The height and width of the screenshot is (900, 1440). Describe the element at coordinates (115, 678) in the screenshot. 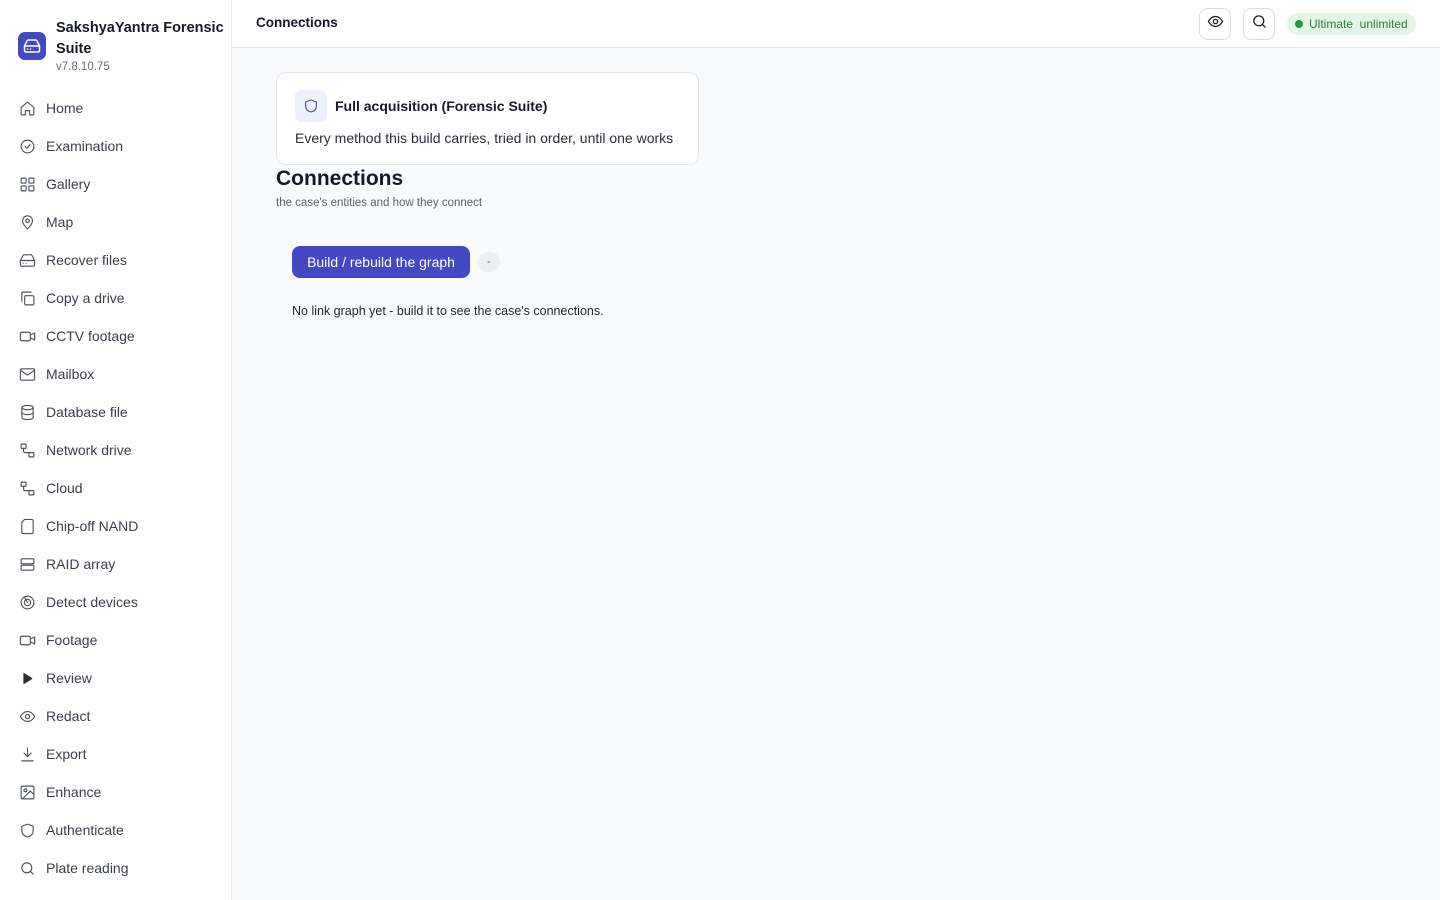

I see `sidebar-item-review: Review` at that location.